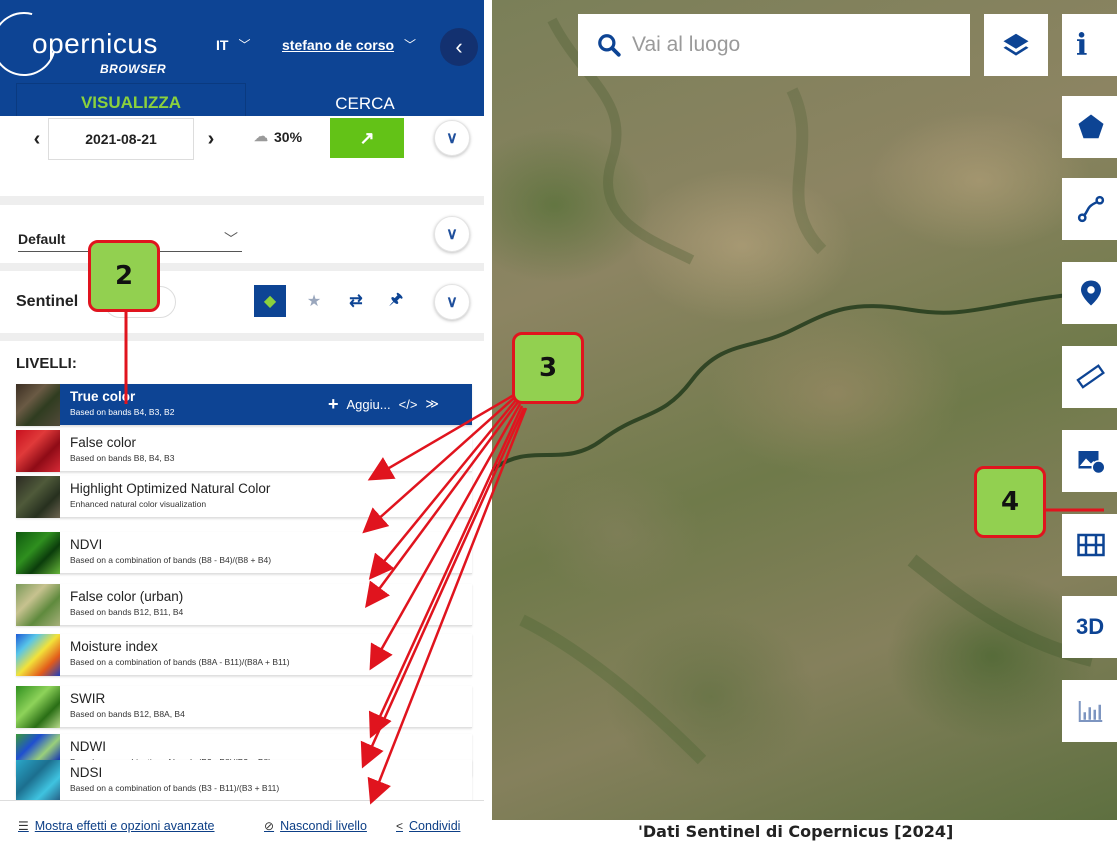 The width and height of the screenshot is (1117, 846). I want to click on layer-item-swir: SWIR Based on bands B12, B8A, B4, so click(244, 707).